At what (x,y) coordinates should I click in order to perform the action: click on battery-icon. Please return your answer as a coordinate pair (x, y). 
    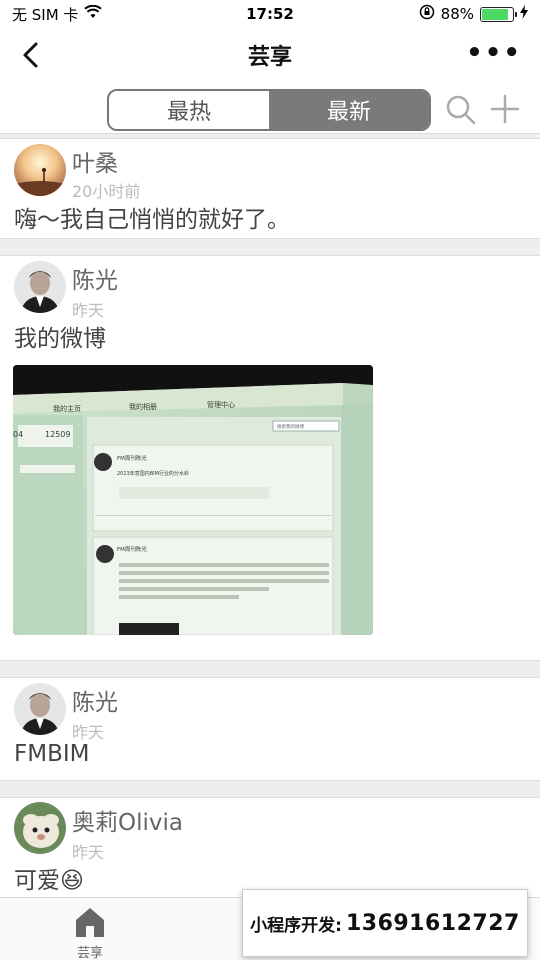
    Looking at the image, I should click on (498, 14).